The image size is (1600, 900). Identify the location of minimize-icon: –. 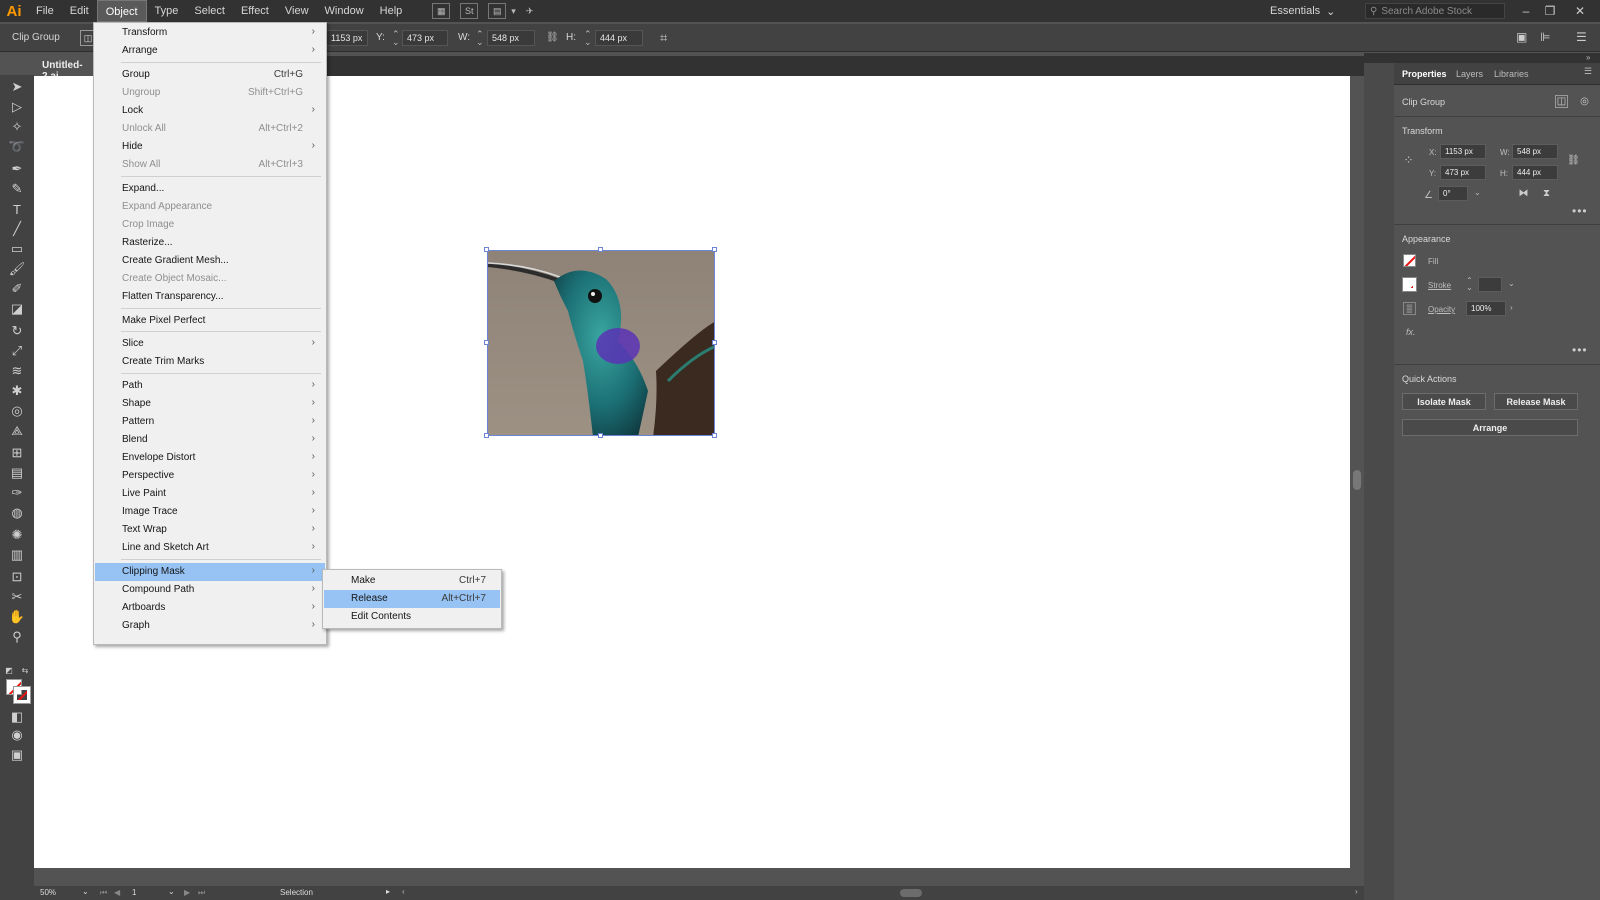
(1526, 11).